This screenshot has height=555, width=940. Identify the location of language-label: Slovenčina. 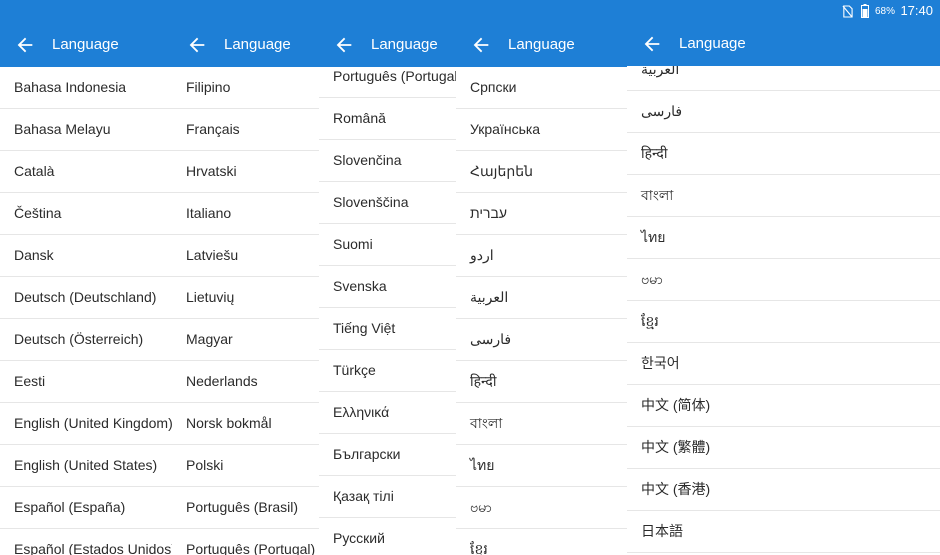
(367, 160).